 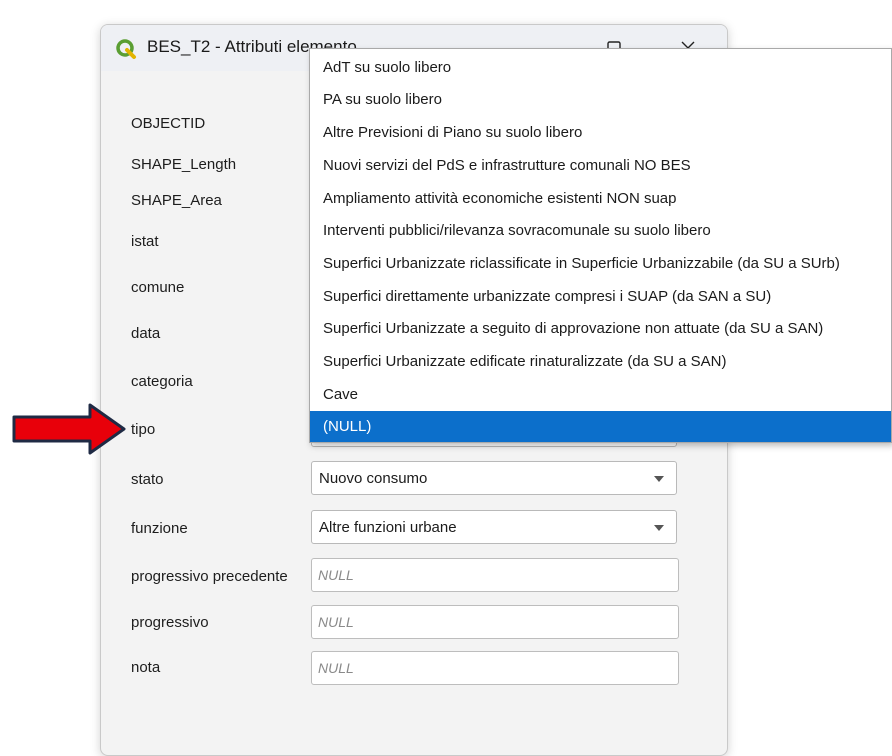 I want to click on progressivo-precedente-input: NULL, so click(x=495, y=575).